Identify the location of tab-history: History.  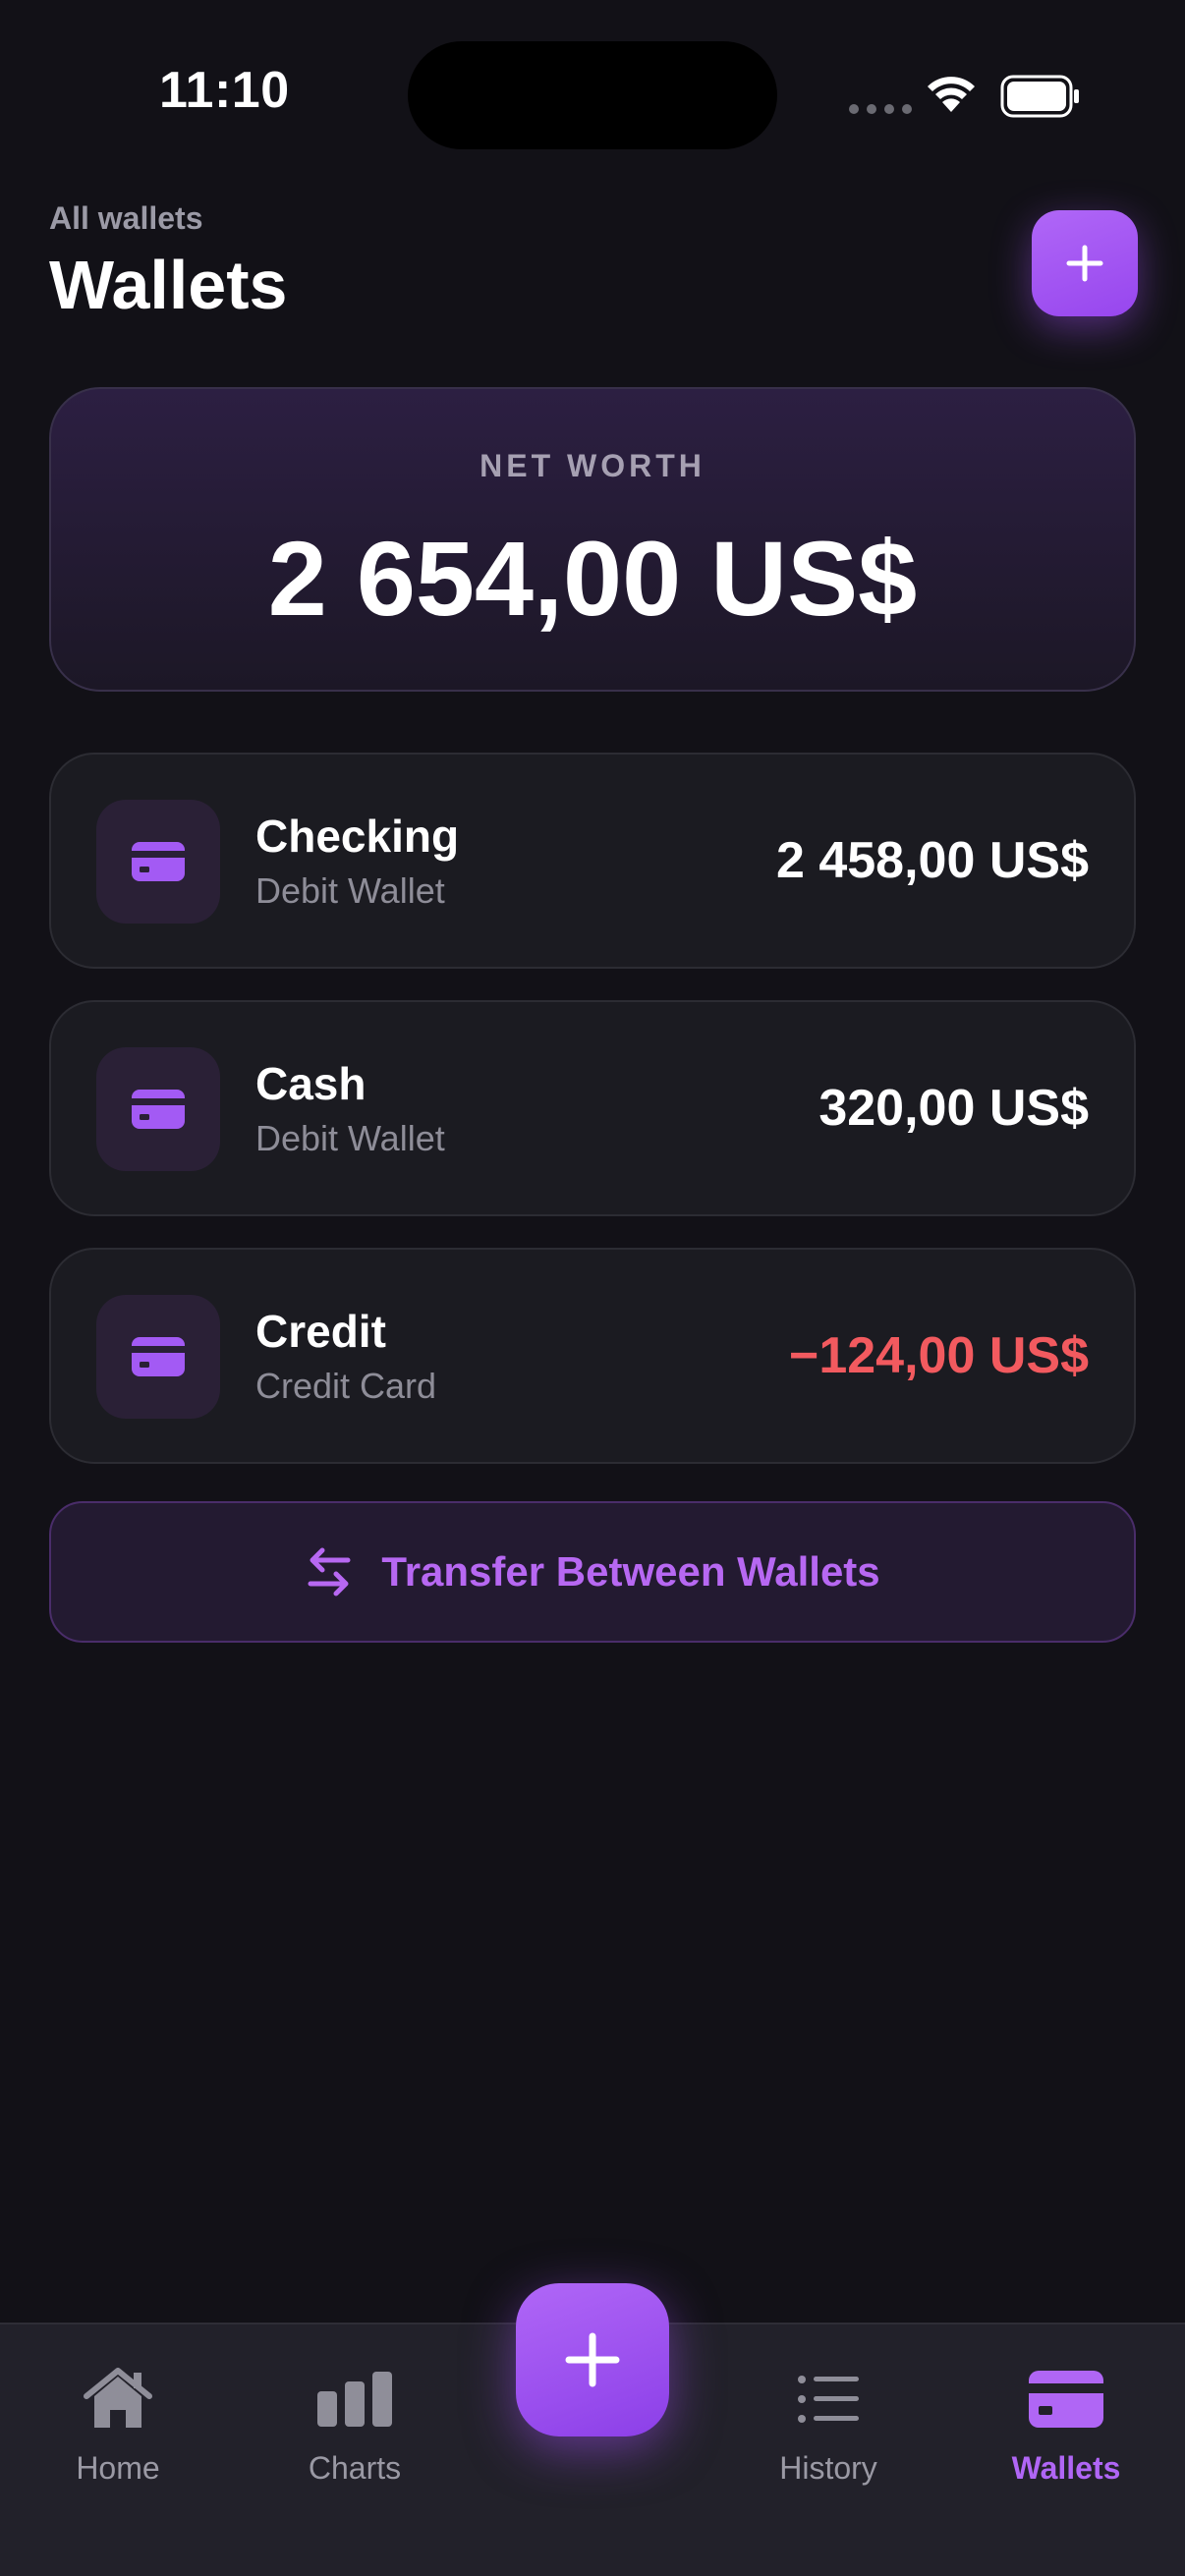
(829, 2423).